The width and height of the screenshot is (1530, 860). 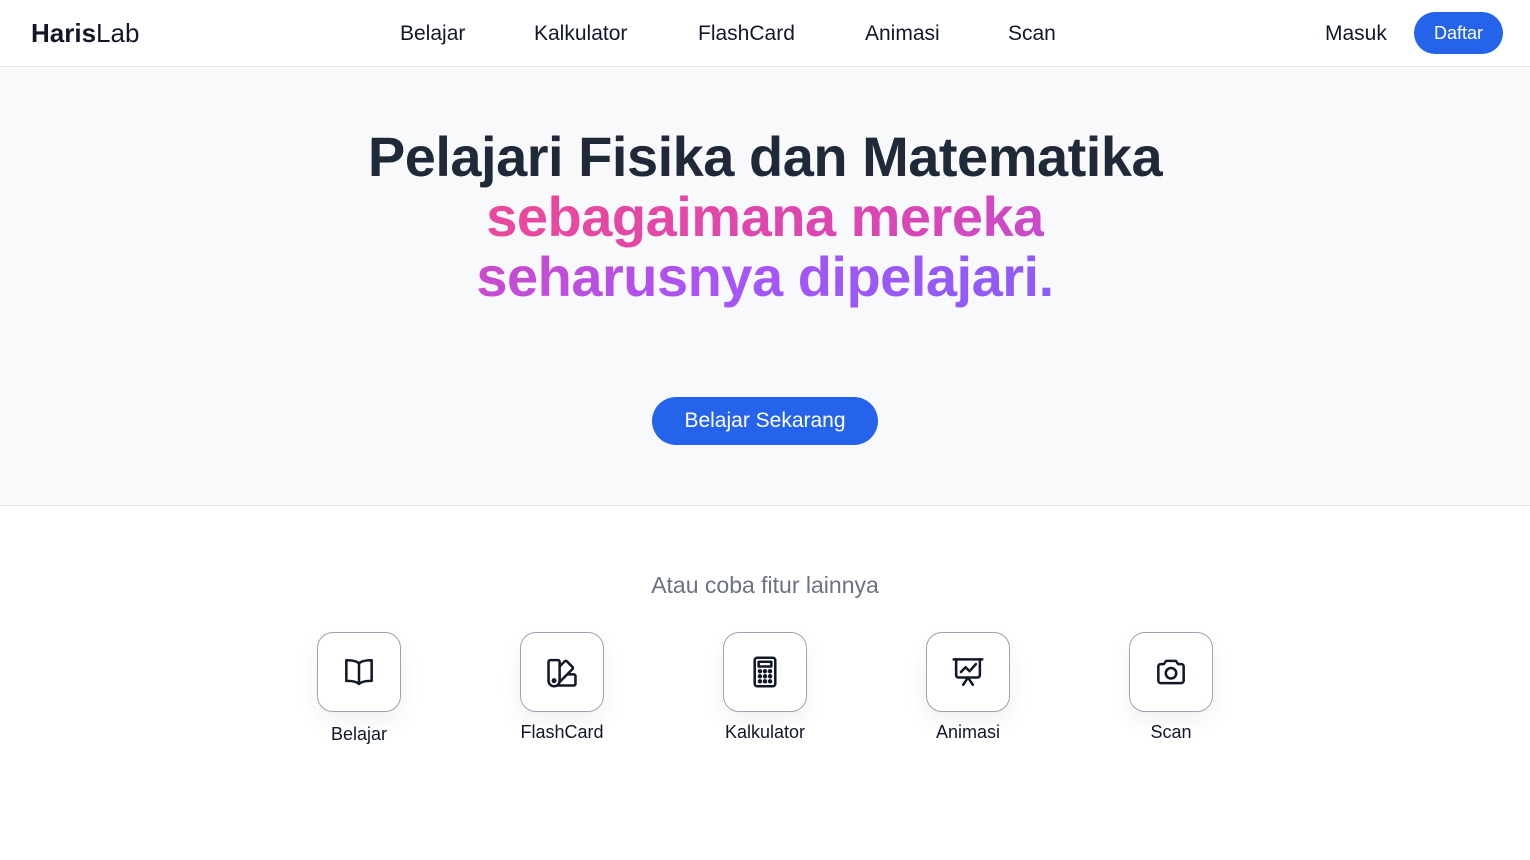 What do you see at coordinates (765, 421) in the screenshot?
I see `start-learning-button: Belajar Sekarang` at bounding box center [765, 421].